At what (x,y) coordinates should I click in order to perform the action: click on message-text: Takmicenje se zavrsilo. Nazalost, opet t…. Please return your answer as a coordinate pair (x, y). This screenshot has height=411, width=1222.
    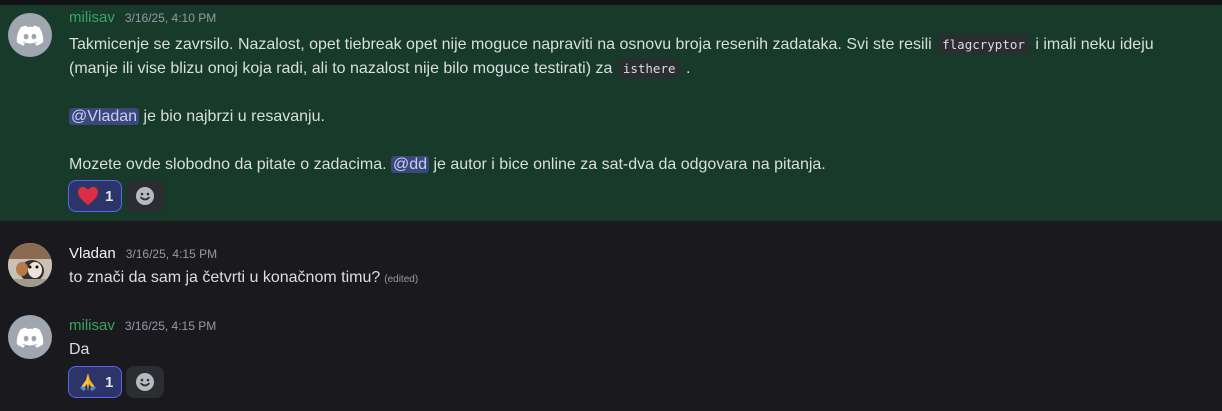
    Looking at the image, I should click on (503, 44).